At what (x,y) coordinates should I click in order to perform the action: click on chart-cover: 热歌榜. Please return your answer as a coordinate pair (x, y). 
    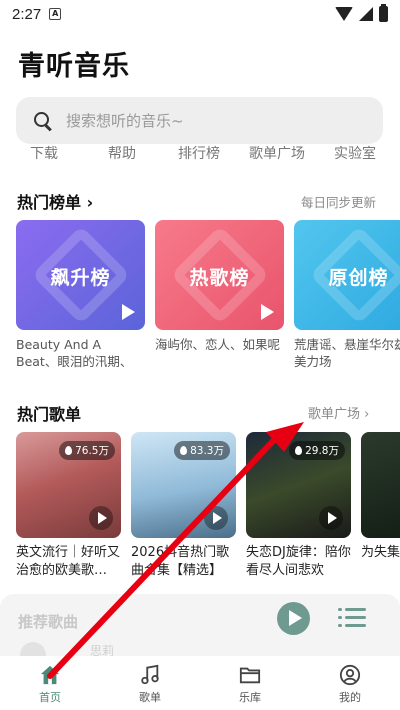
    Looking at the image, I should click on (219, 275).